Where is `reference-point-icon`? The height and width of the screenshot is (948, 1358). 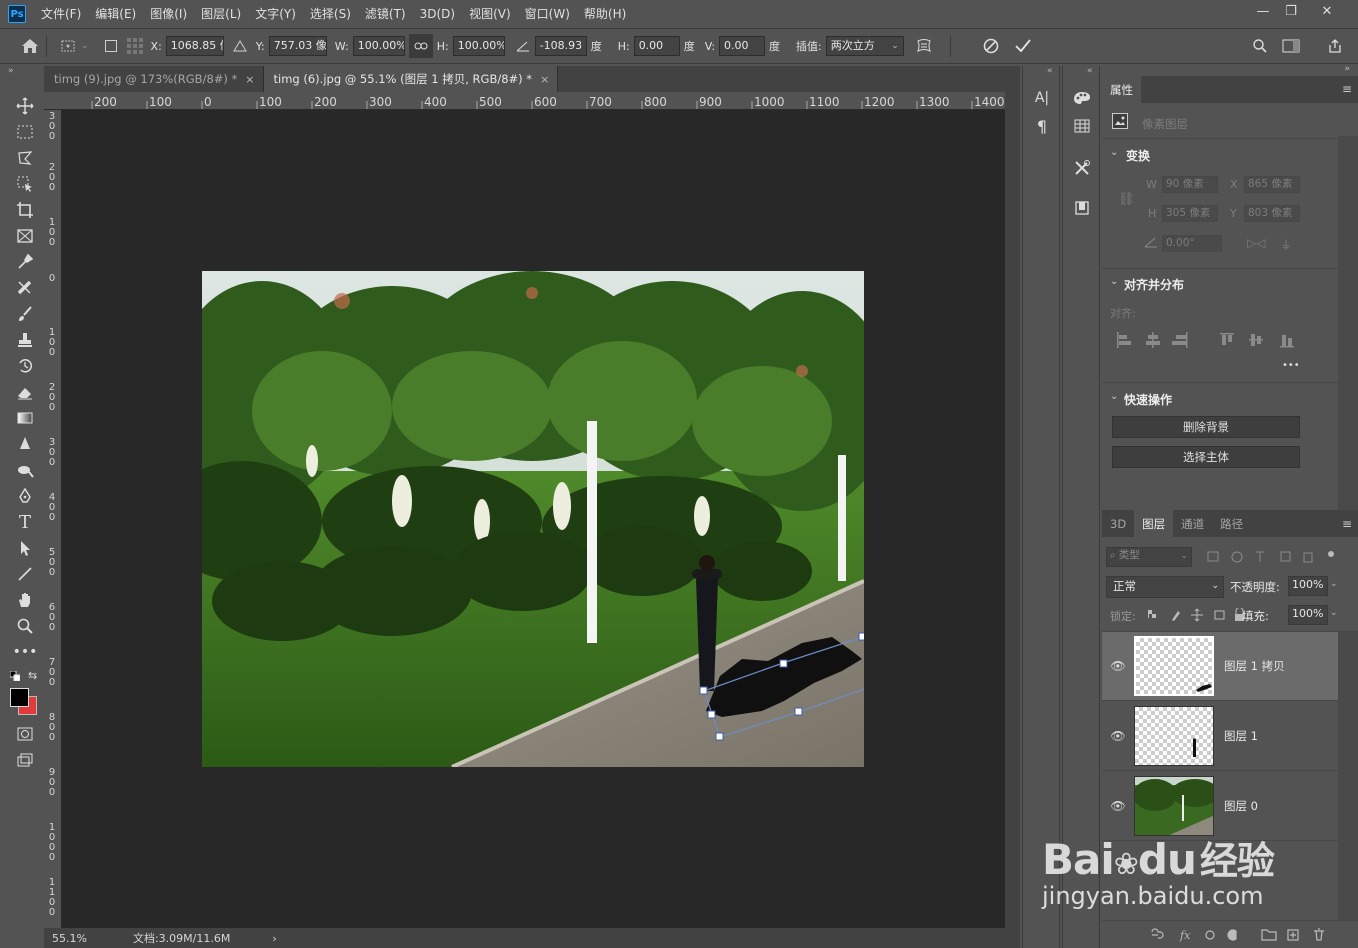
reference-point-icon is located at coordinates (69, 46).